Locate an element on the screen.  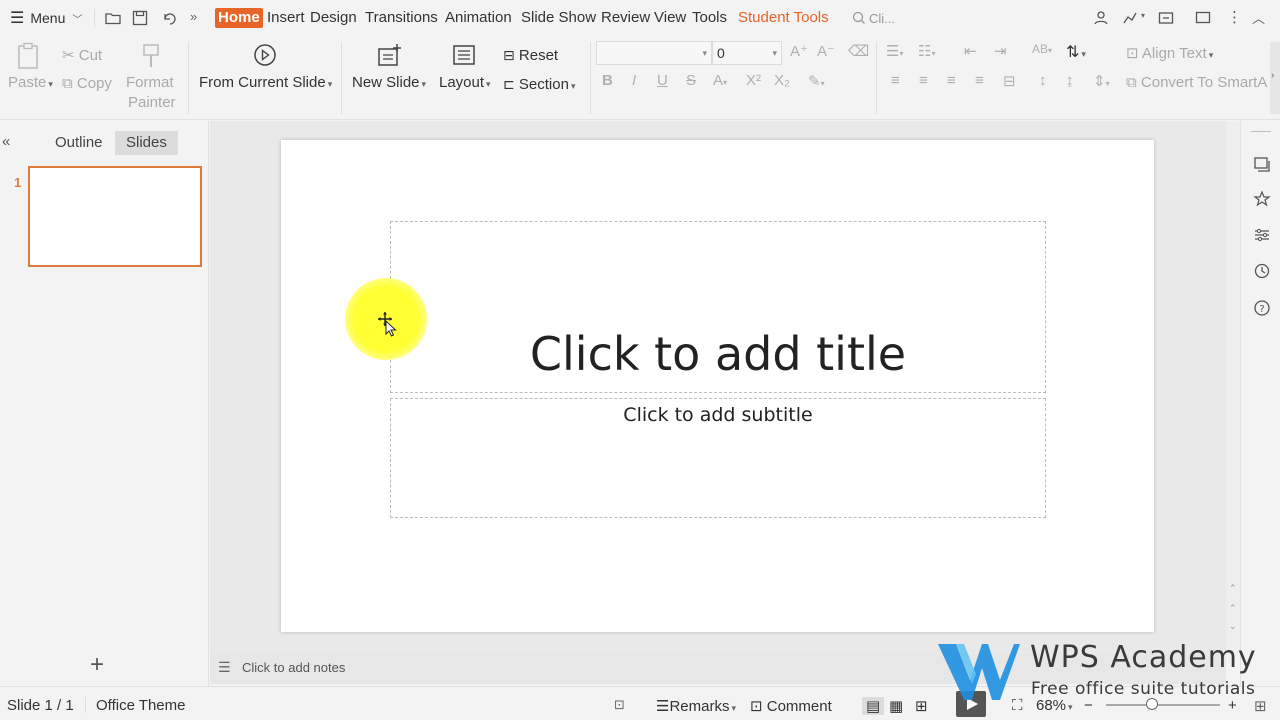
animation-star-icon is located at coordinates (1262, 199).